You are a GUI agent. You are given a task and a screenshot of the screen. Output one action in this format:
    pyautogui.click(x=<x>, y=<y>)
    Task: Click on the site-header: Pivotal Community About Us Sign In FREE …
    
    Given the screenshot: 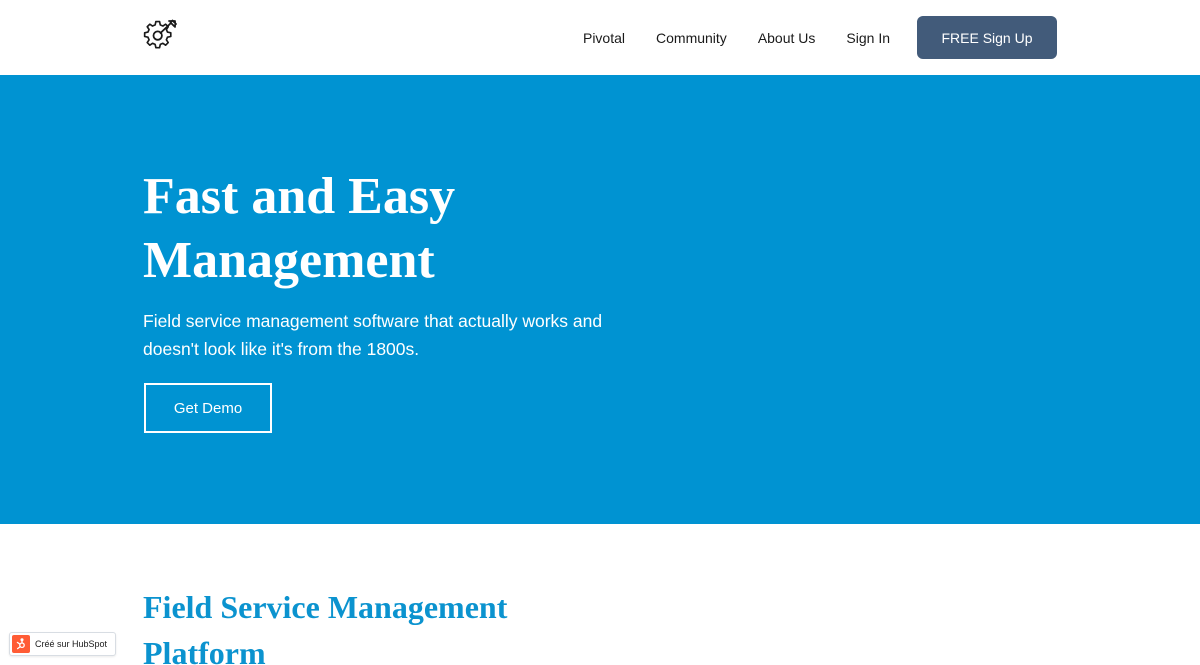 What is the action you would take?
    pyautogui.click(x=600, y=37)
    